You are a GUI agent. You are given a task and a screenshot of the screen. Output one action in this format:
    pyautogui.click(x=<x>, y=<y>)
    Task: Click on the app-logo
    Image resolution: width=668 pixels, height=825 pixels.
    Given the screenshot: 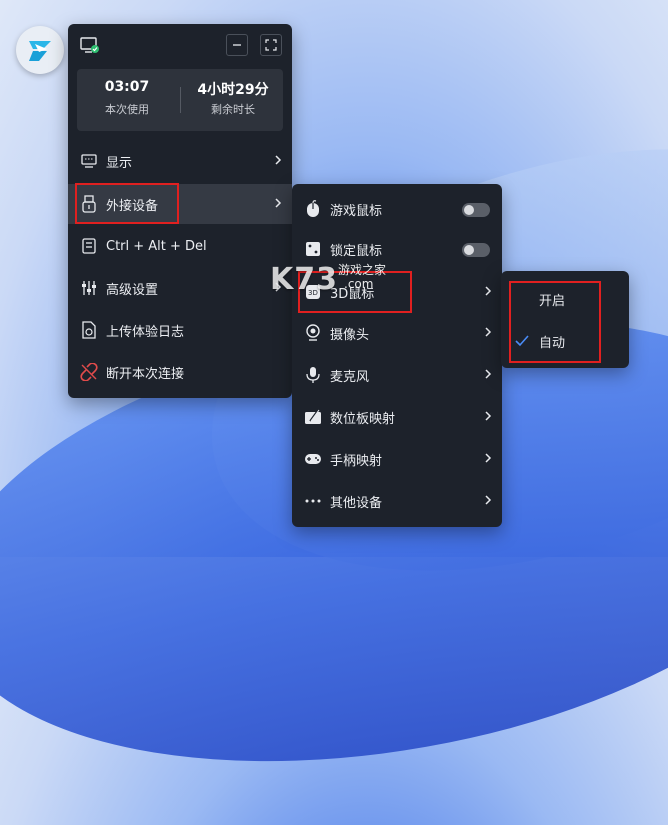 What is the action you would take?
    pyautogui.click(x=40, y=50)
    